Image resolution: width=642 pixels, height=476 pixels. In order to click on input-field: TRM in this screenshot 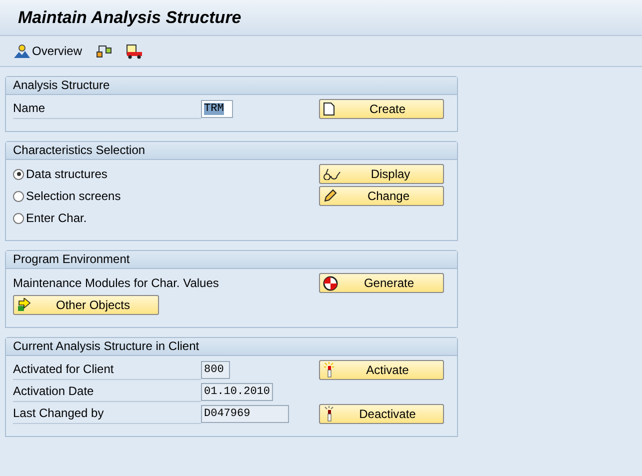, I will do `click(217, 109)`.